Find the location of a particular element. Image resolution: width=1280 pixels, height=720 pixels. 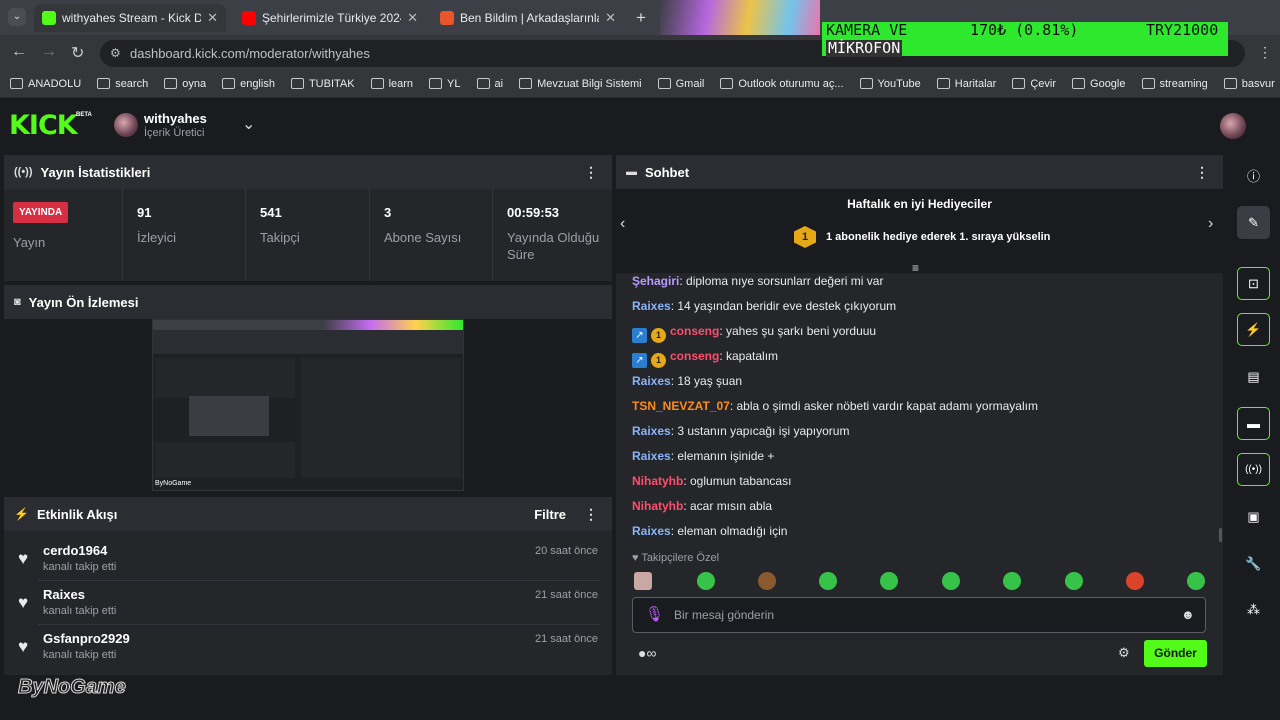

stat-label: Takipçi is located at coordinates (280, 237).